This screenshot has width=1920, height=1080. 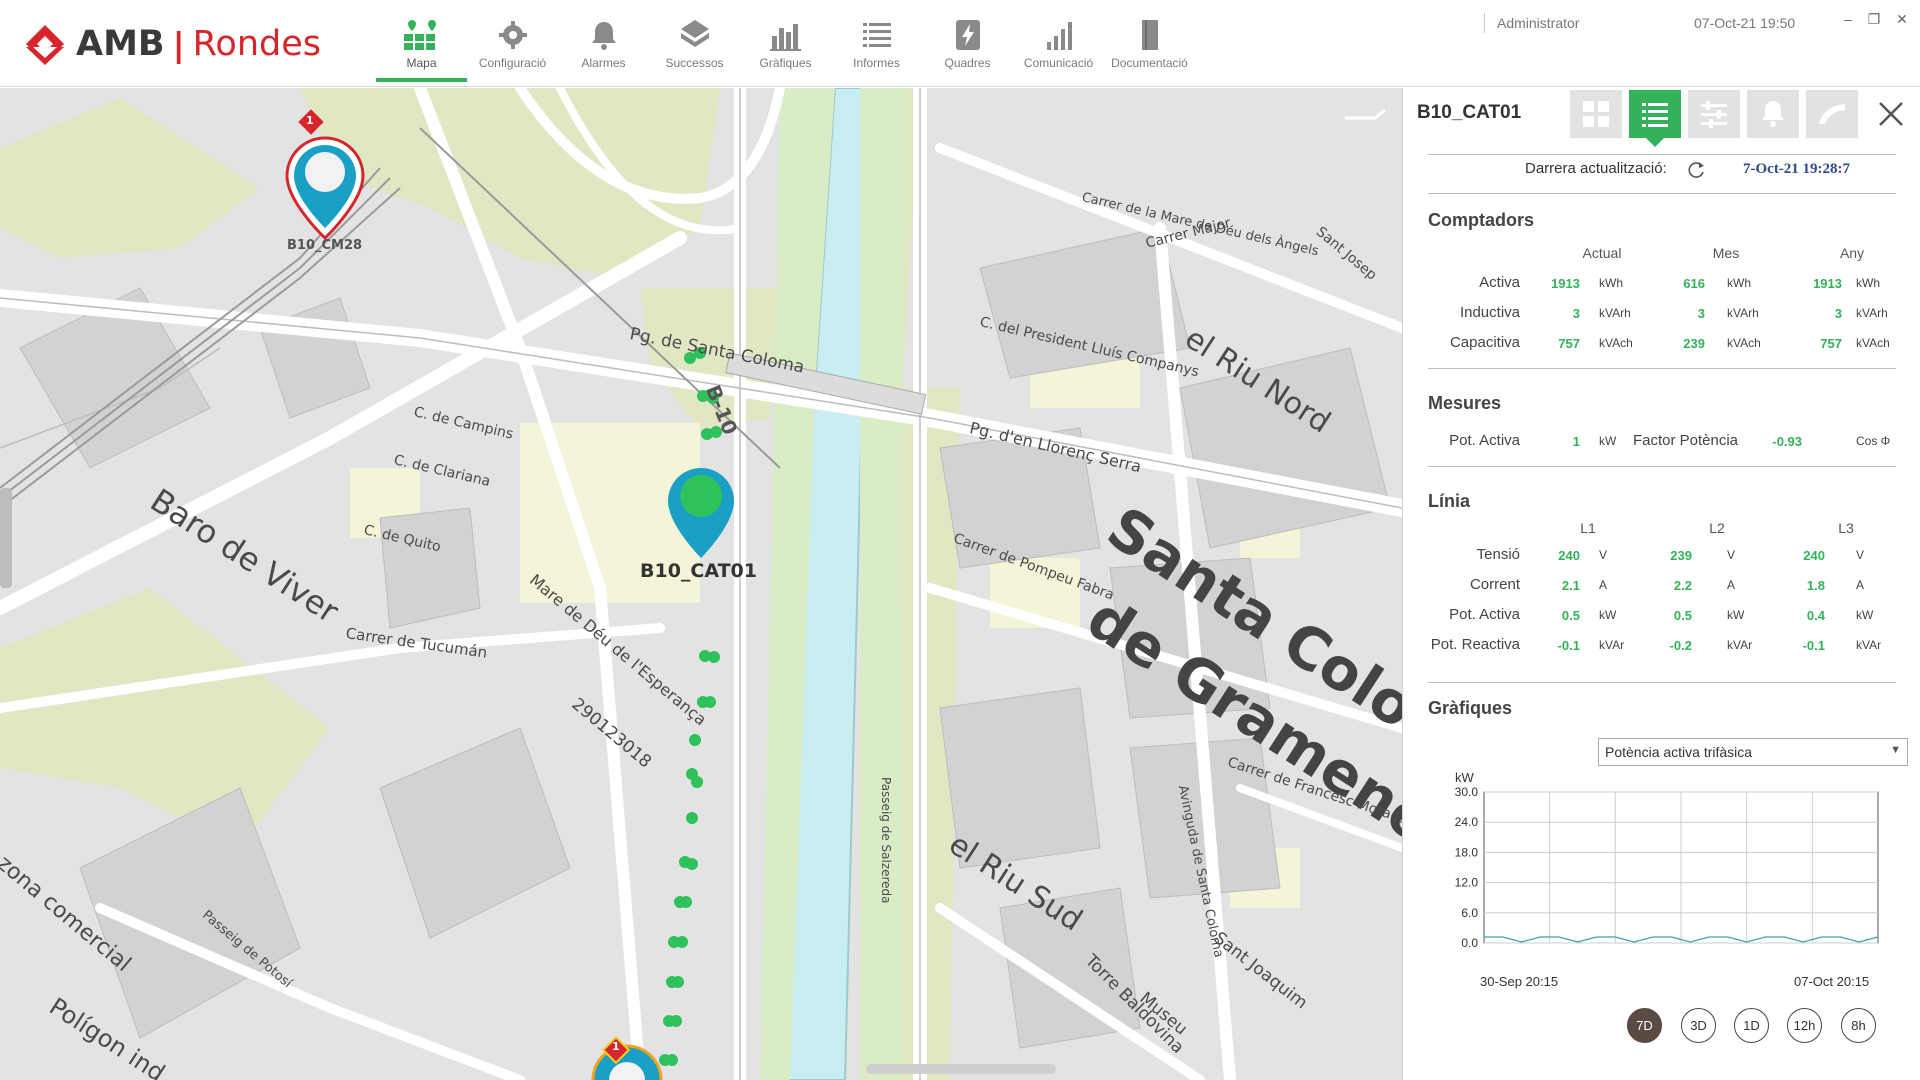 What do you see at coordinates (1469, 943) in the screenshot?
I see `chart-y-tick-label: 0.0` at bounding box center [1469, 943].